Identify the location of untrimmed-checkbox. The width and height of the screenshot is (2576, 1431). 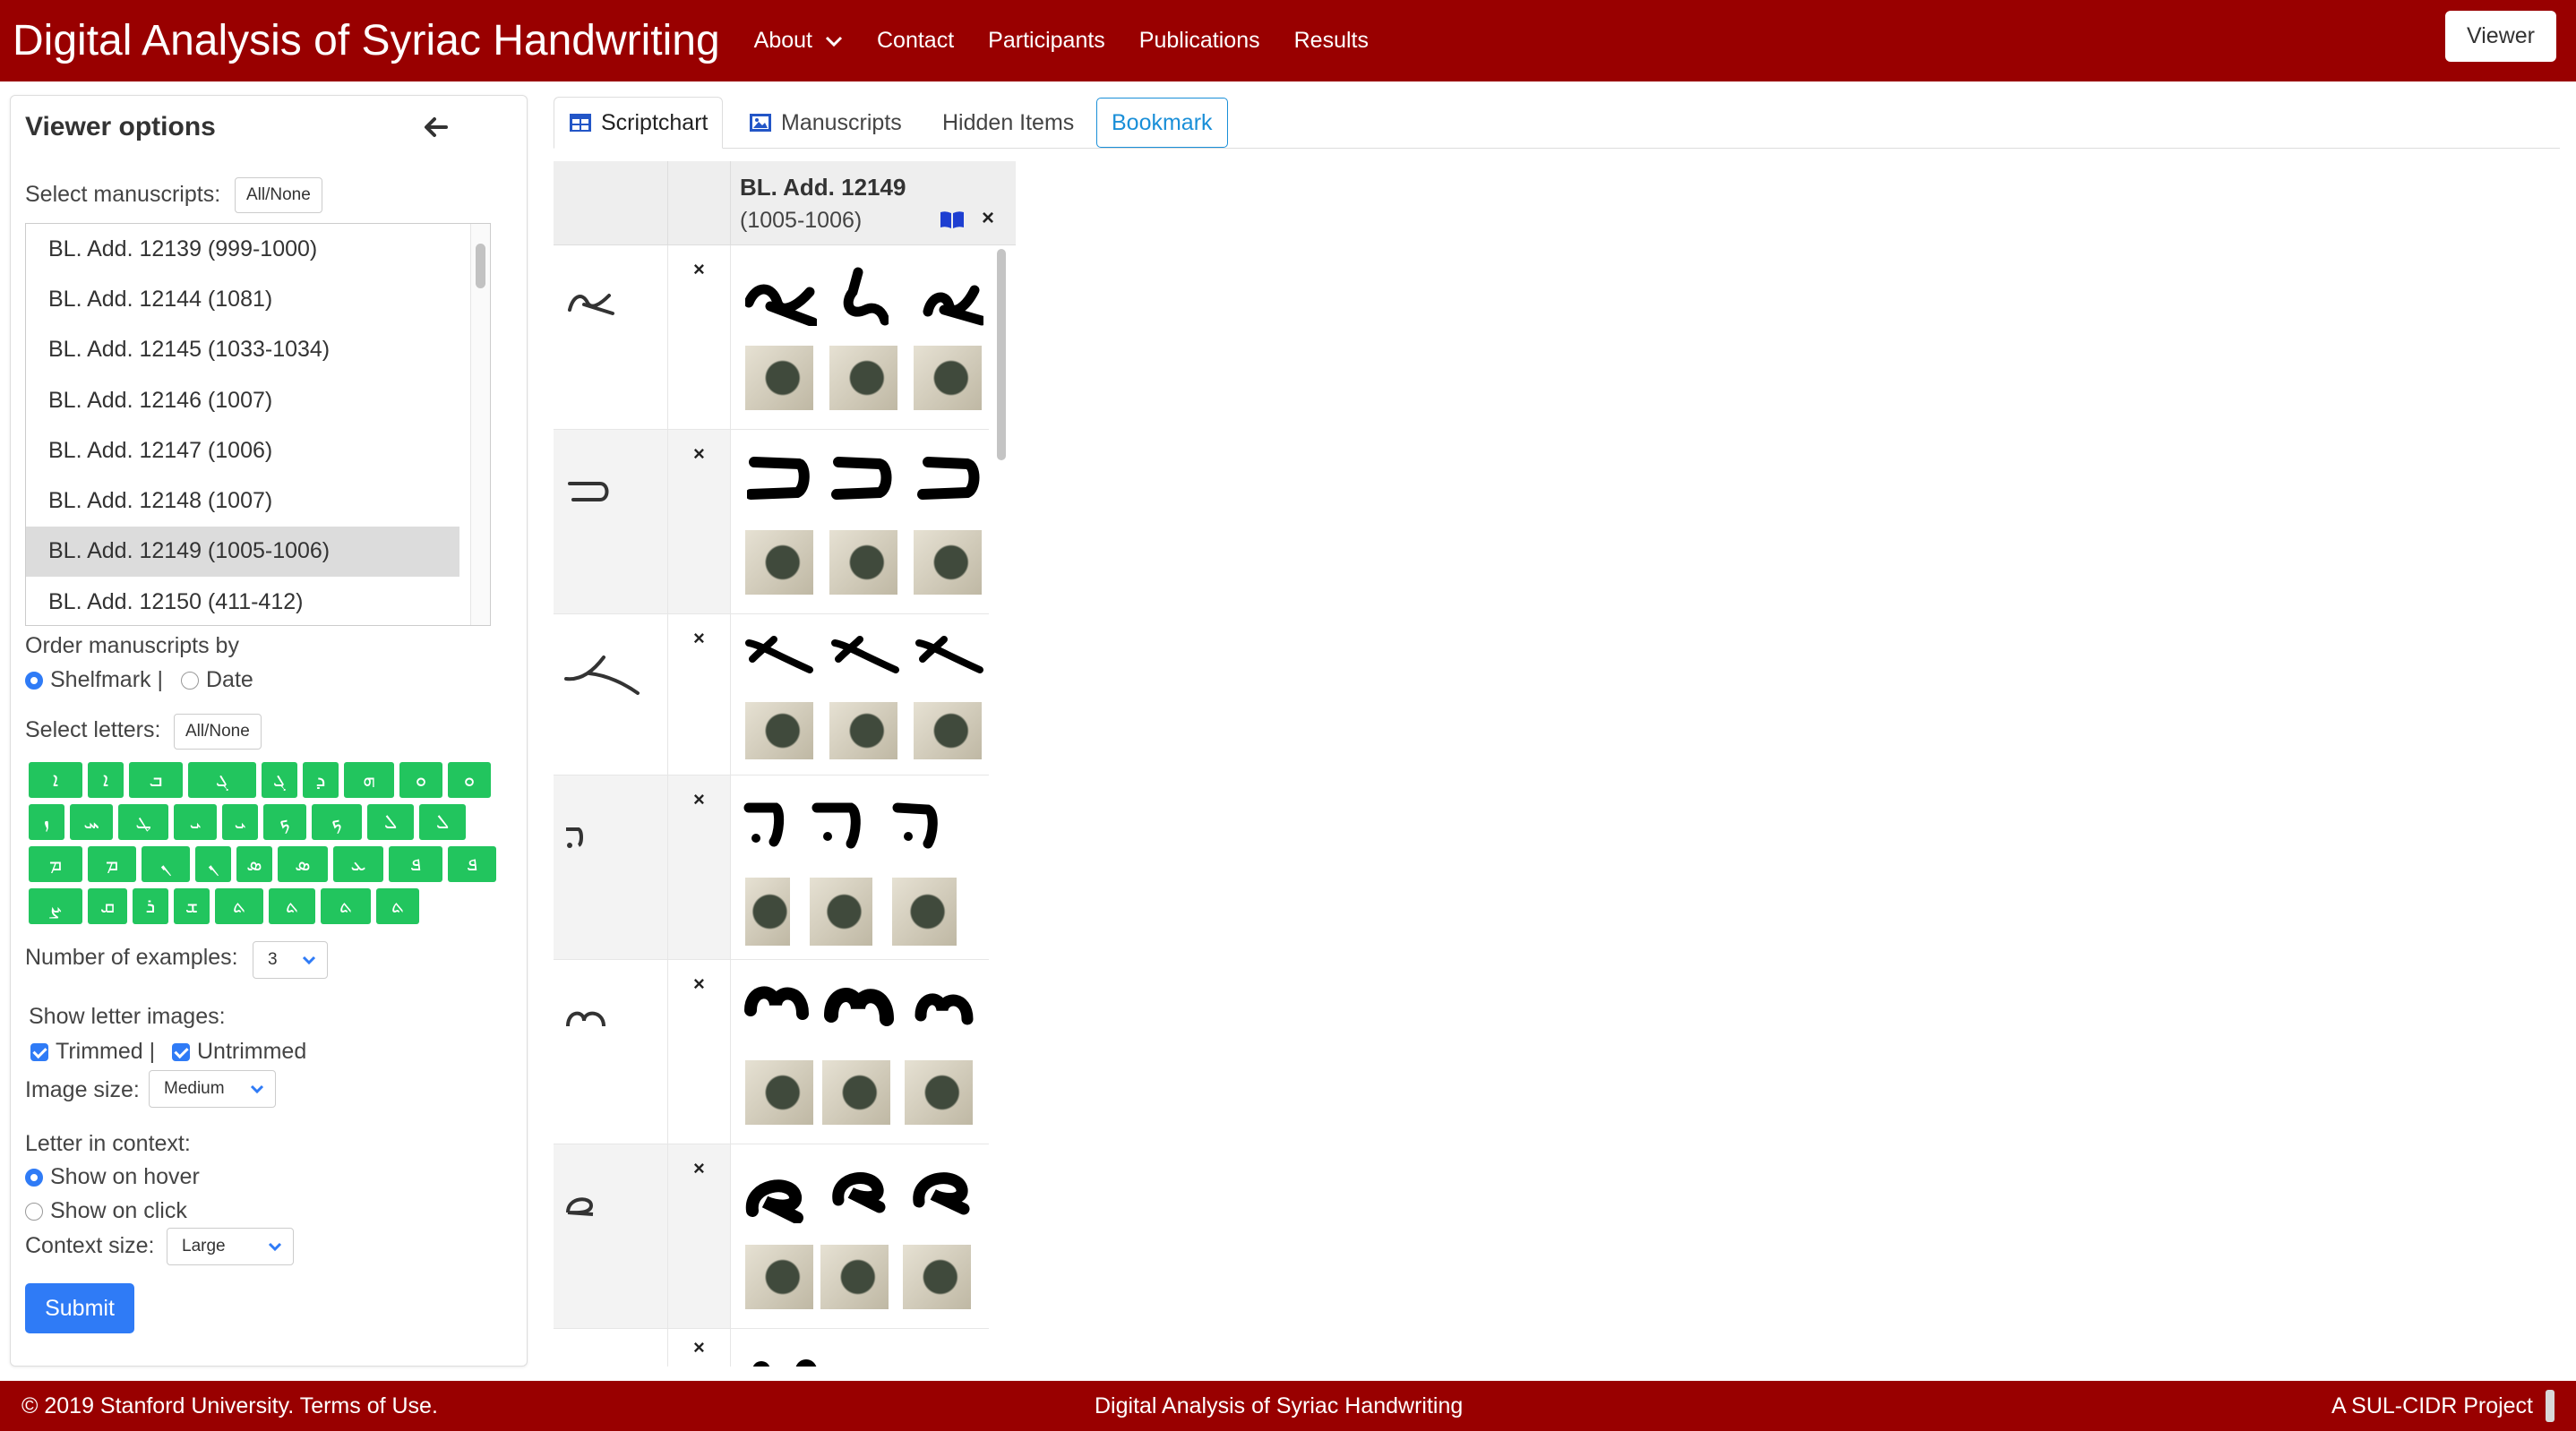
(181, 1052).